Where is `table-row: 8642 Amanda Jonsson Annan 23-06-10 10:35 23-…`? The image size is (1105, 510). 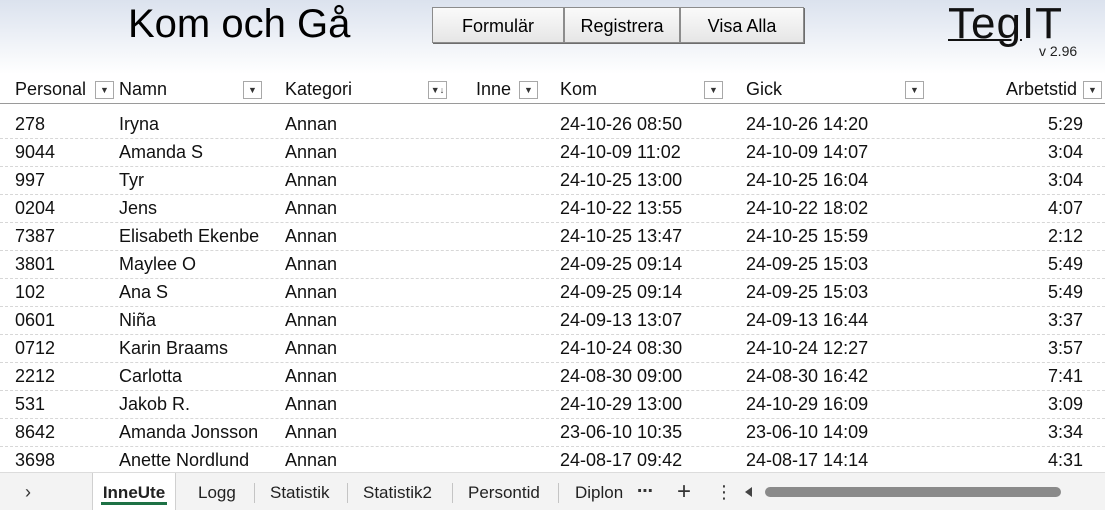 table-row: 8642 Amanda Jonsson Annan 23-06-10 10:35 23-… is located at coordinates (552, 433).